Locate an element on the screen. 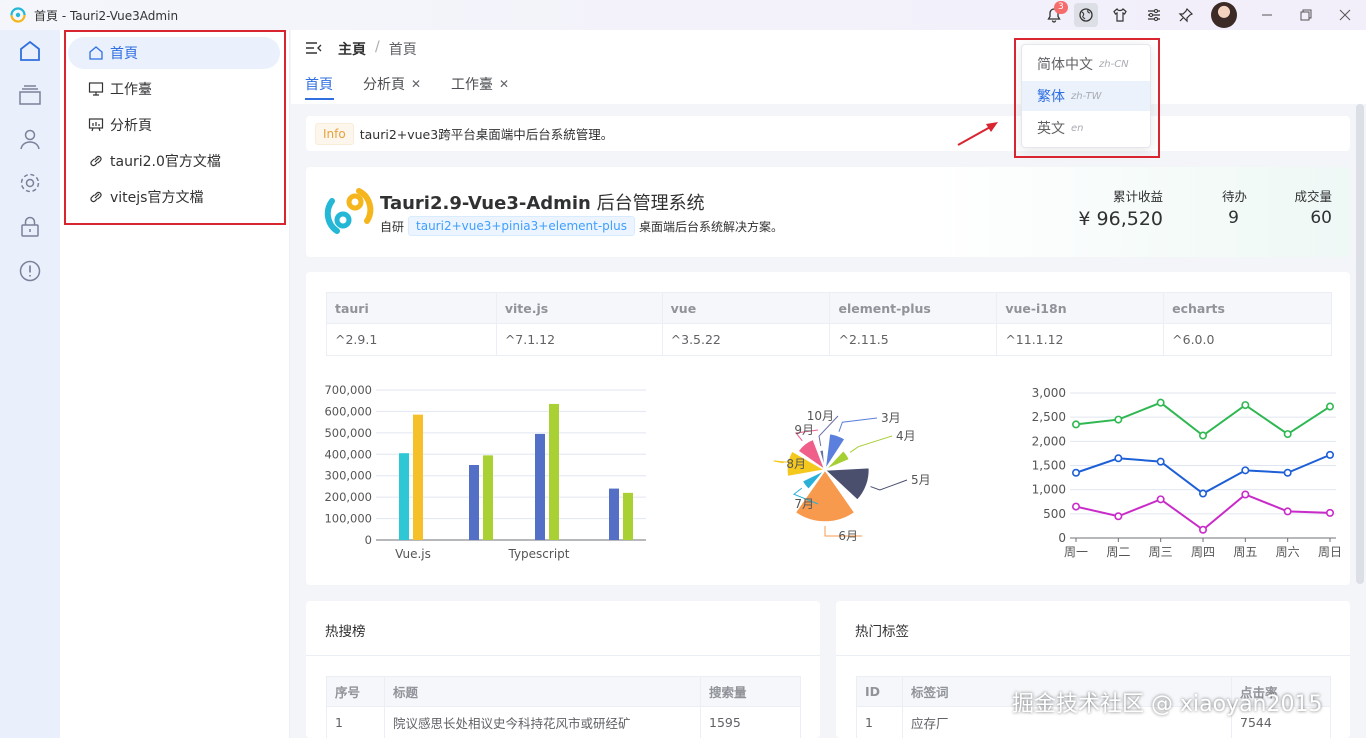 Image resolution: width=1366 pixels, height=738 pixels. hot-search-card: 热搜榜 序号 标题 搜索量 1 院议感思长处相议史今科持花风市或研经矿 1595 is located at coordinates (563, 669).